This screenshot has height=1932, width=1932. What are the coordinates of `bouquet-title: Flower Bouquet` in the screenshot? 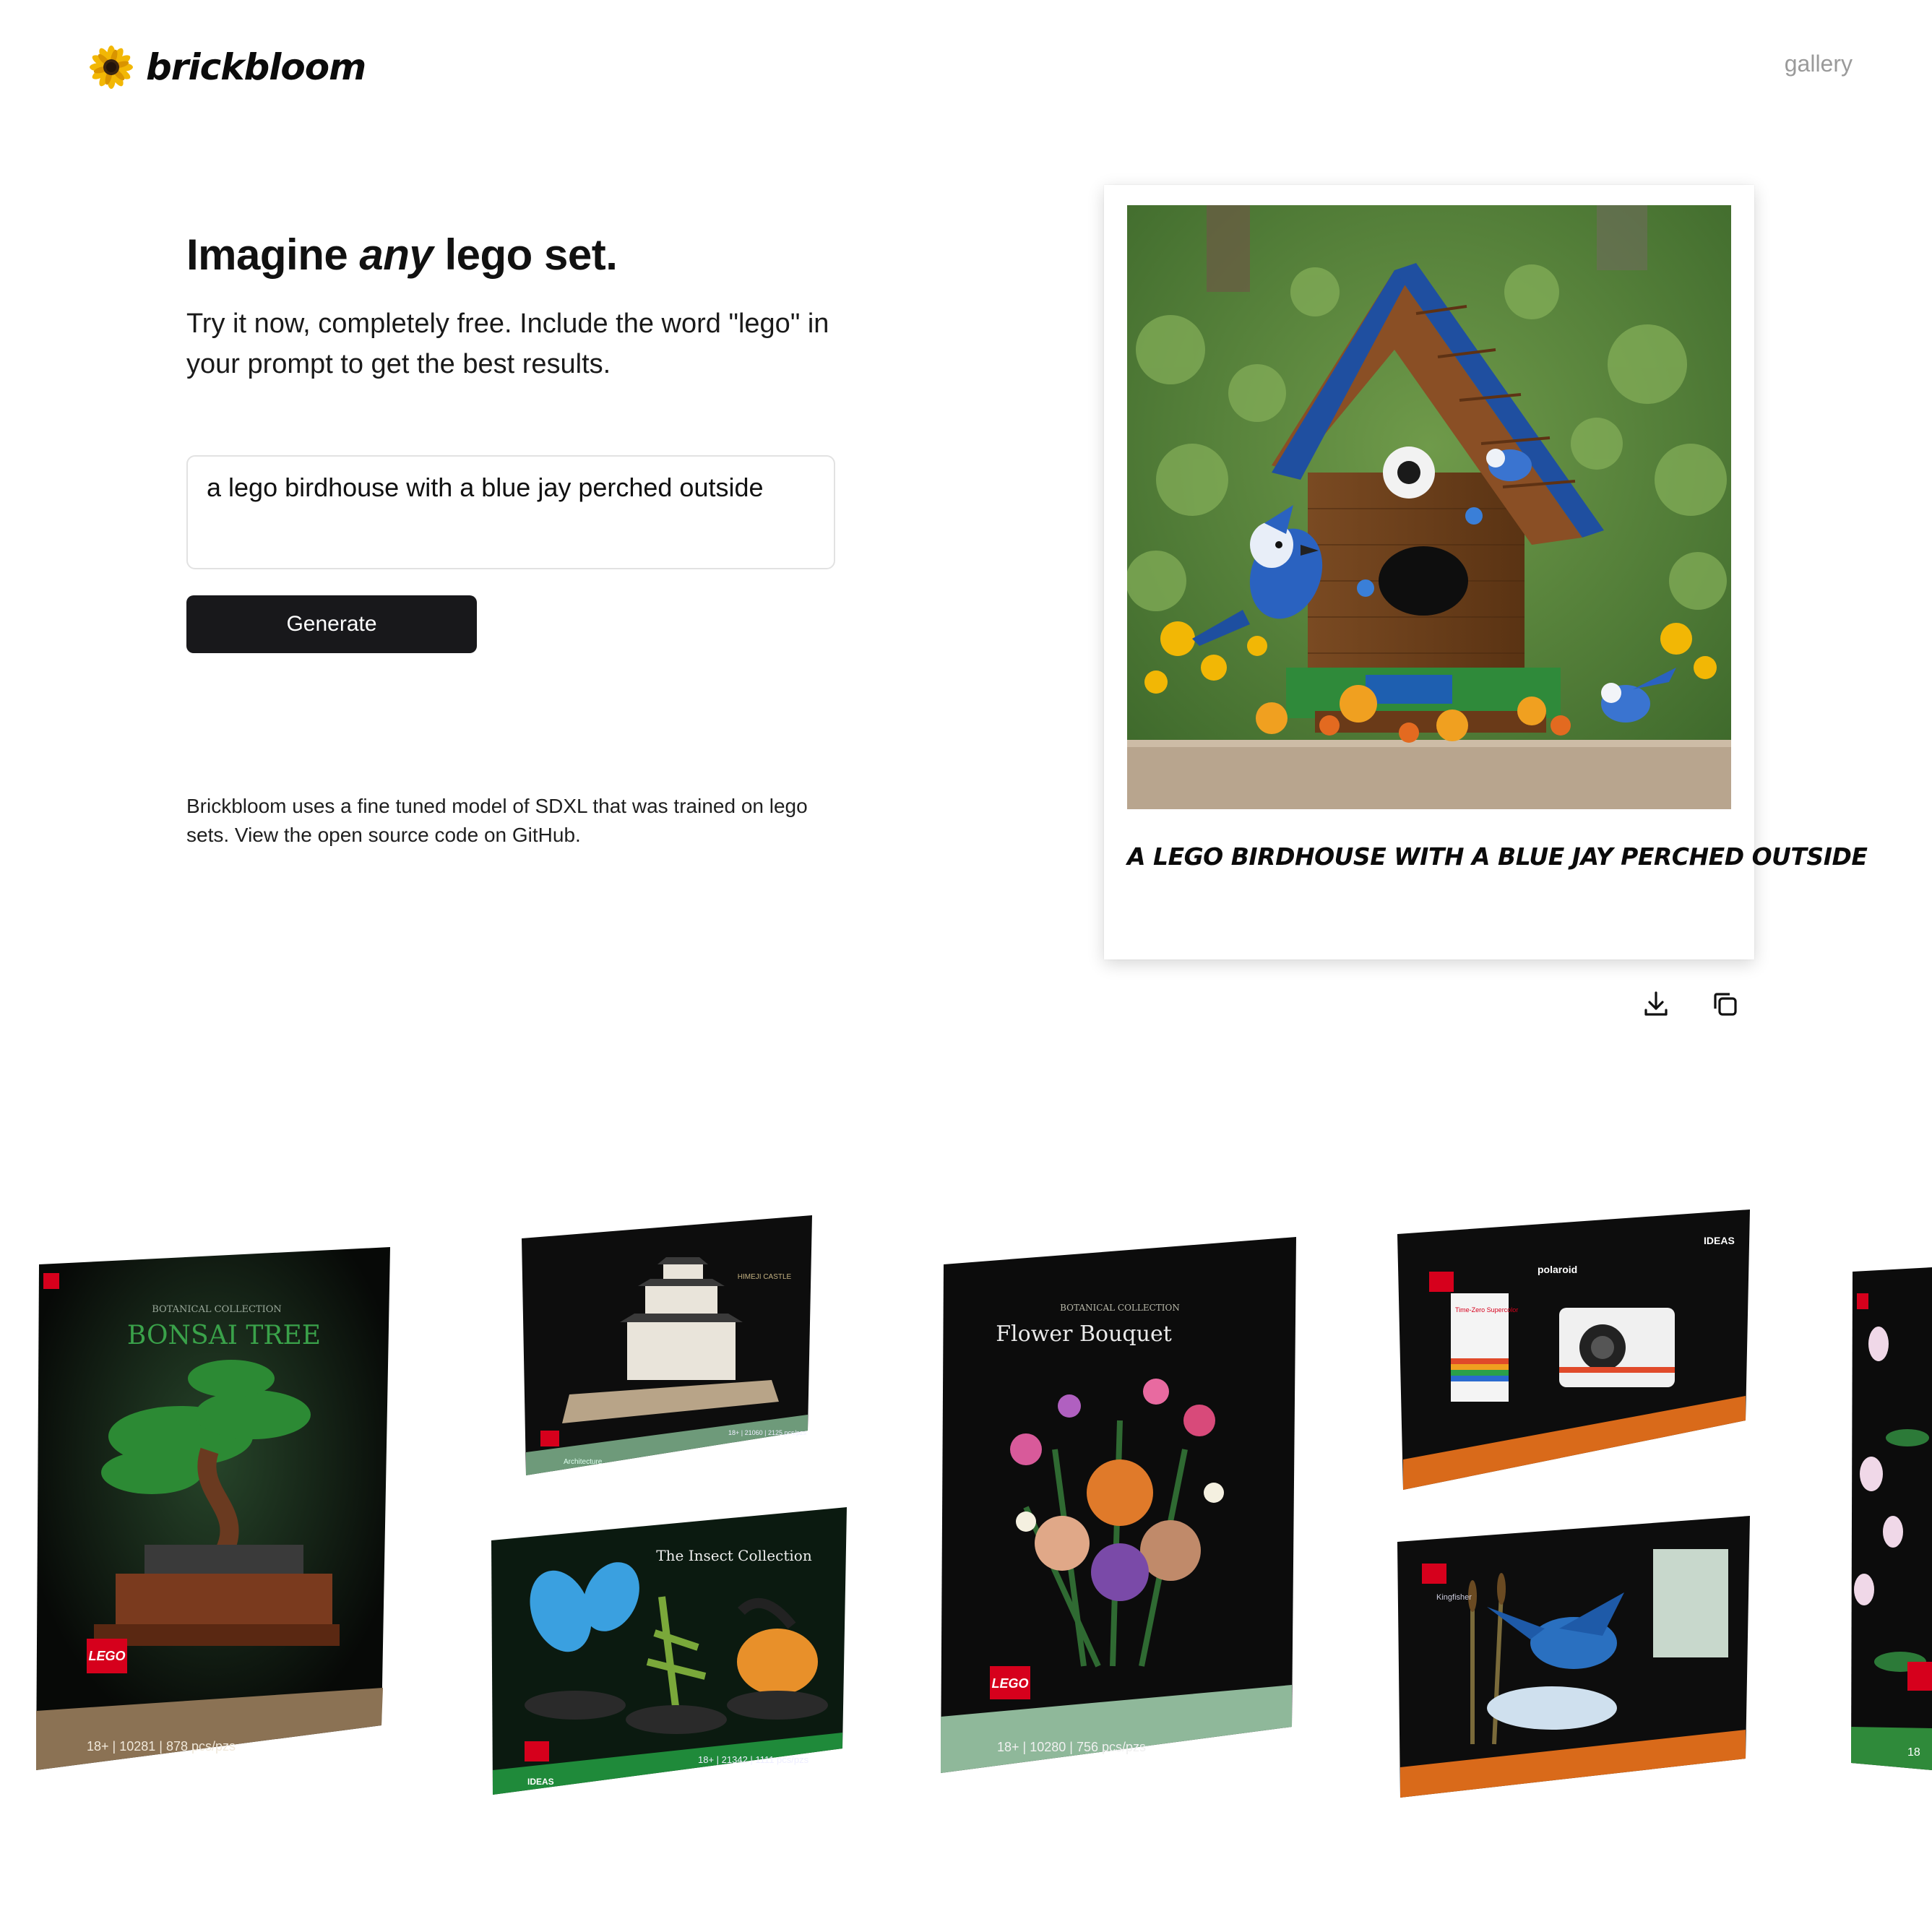 It's located at (1084, 1334).